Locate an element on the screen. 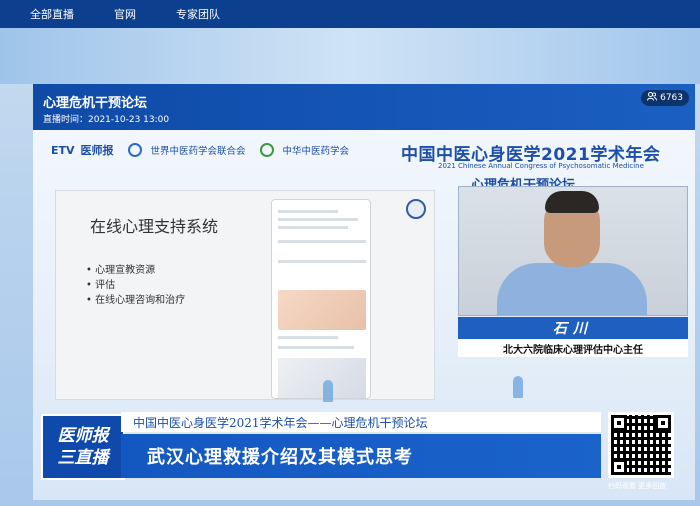  cacm-logo: 中华中医药学会 is located at coordinates (316, 151).